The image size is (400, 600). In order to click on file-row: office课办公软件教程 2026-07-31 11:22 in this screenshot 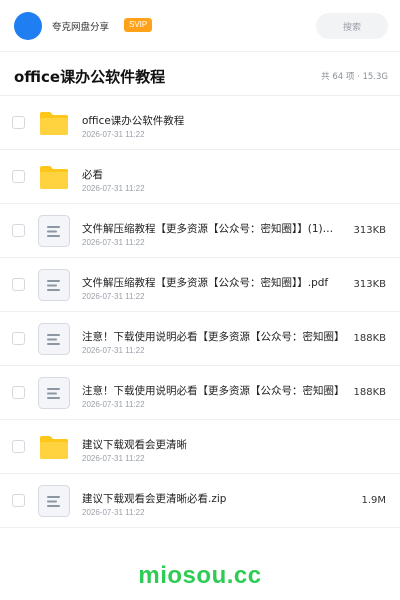, I will do `click(200, 123)`.